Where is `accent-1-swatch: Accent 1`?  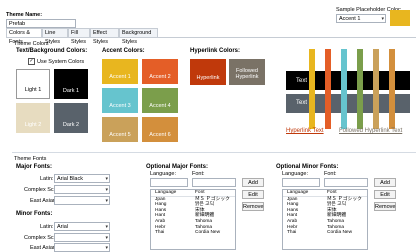 accent-1-swatch: Accent 1 is located at coordinates (120, 71).